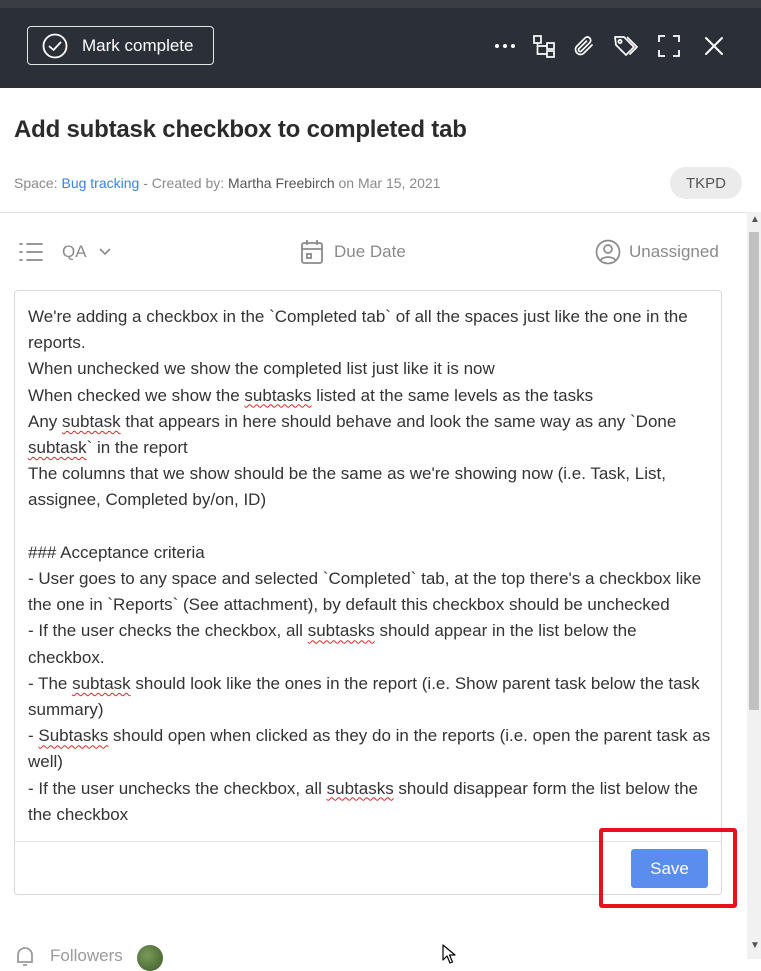 This screenshot has height=971, width=761. I want to click on description-text: should appear in the list below the, so click(505, 631).